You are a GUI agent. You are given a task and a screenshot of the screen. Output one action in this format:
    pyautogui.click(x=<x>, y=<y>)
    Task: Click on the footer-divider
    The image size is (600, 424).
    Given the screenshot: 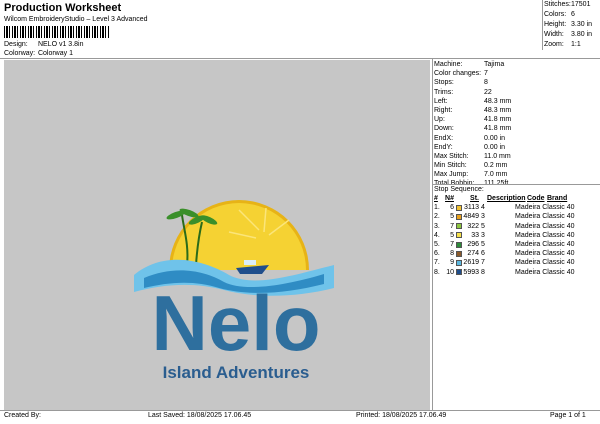 What is the action you would take?
    pyautogui.click(x=300, y=410)
    